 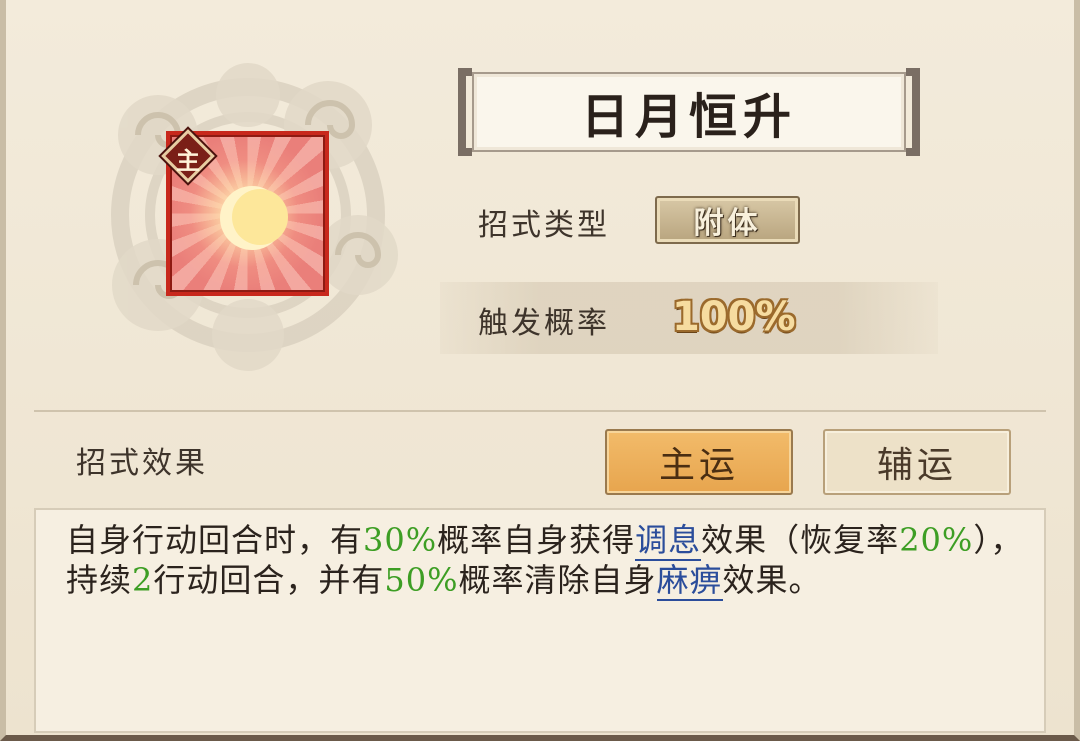 What do you see at coordinates (254, 218) in the screenshot?
I see `moon-sun-icon` at bounding box center [254, 218].